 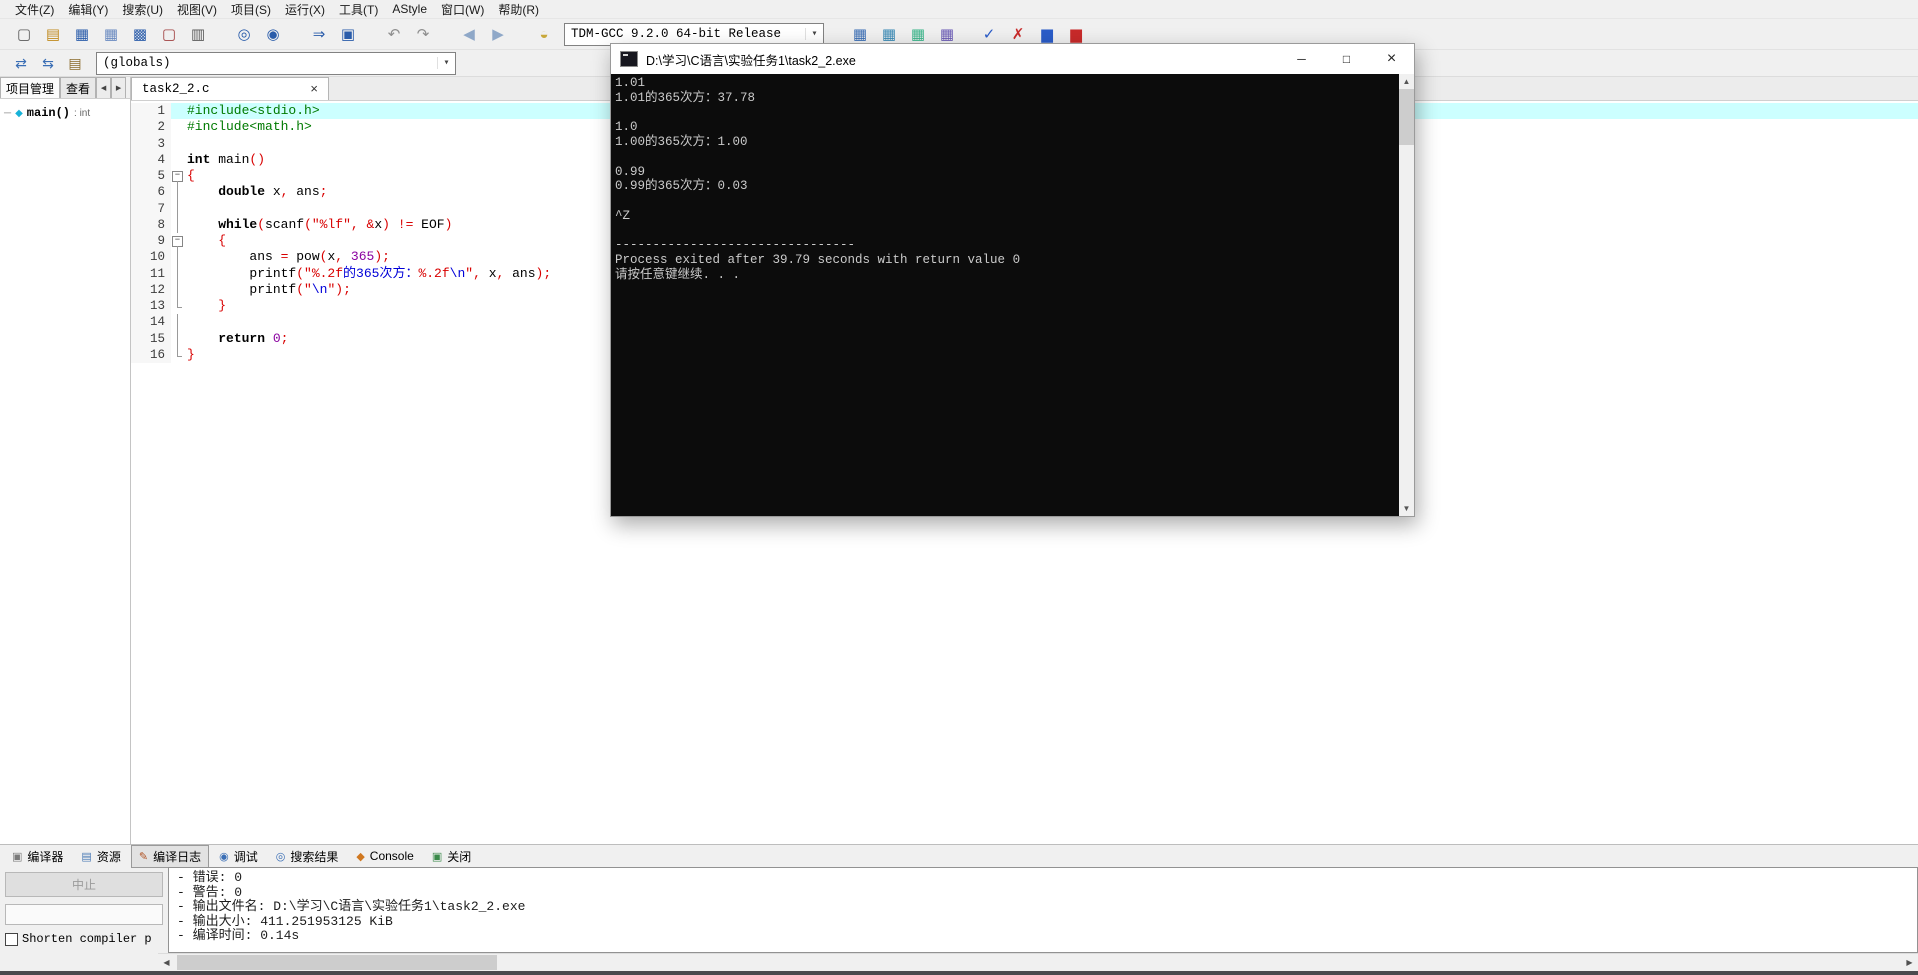 I want to click on line-number: 8, so click(x=151, y=224).